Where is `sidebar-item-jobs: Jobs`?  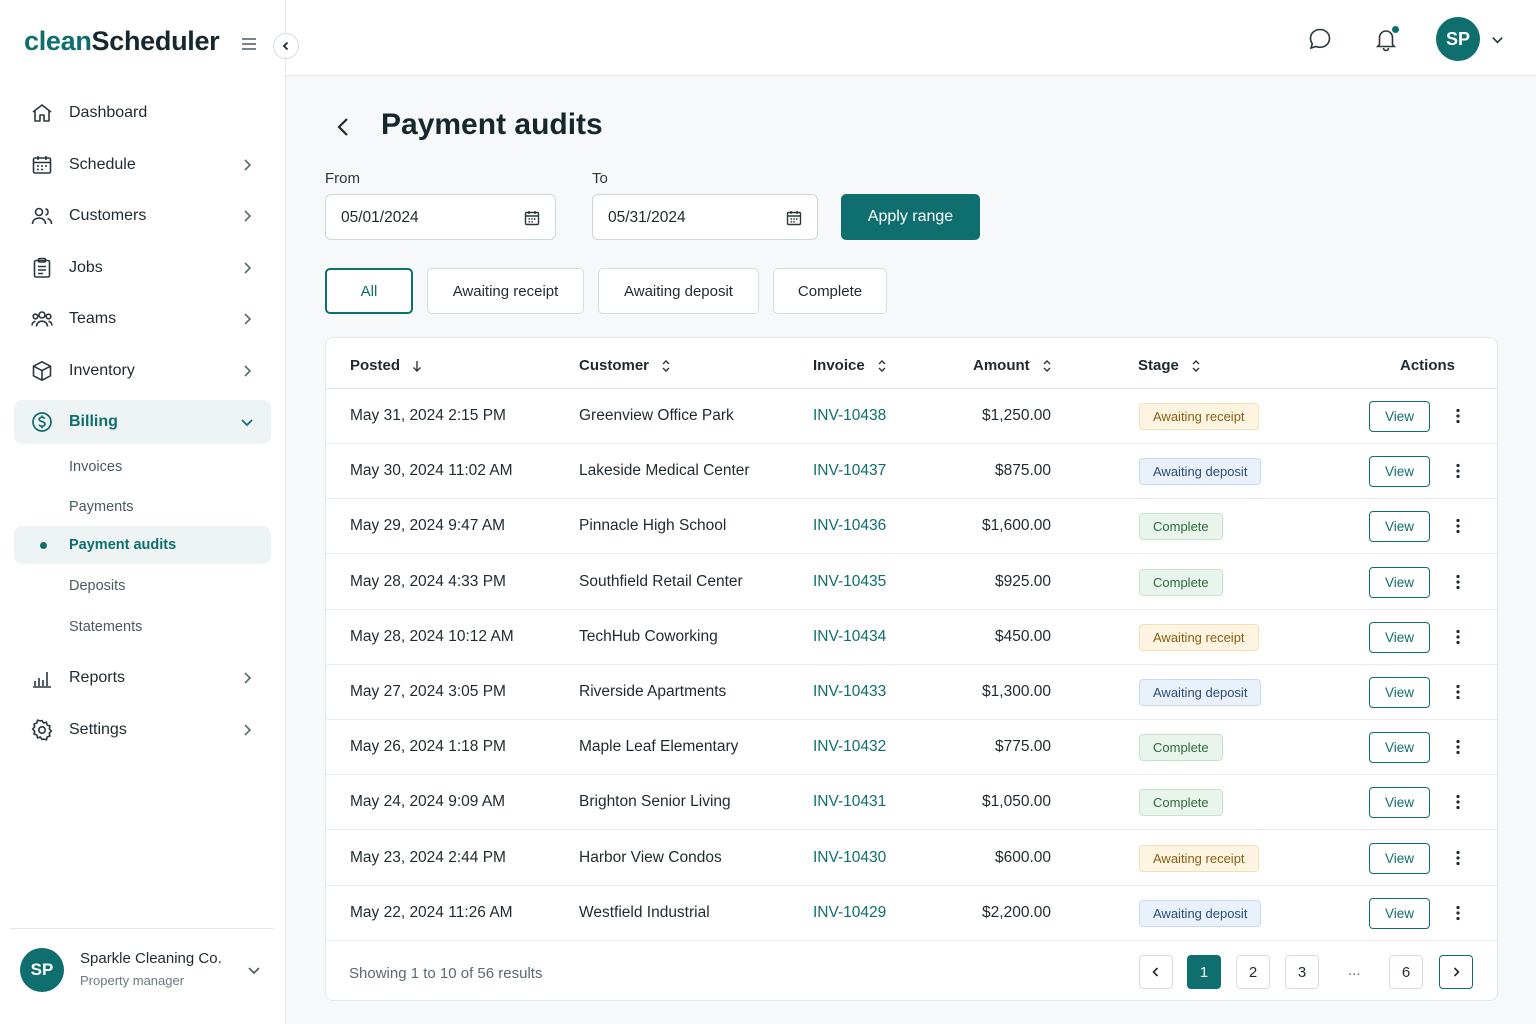
sidebar-item-jobs: Jobs is located at coordinates (142, 268).